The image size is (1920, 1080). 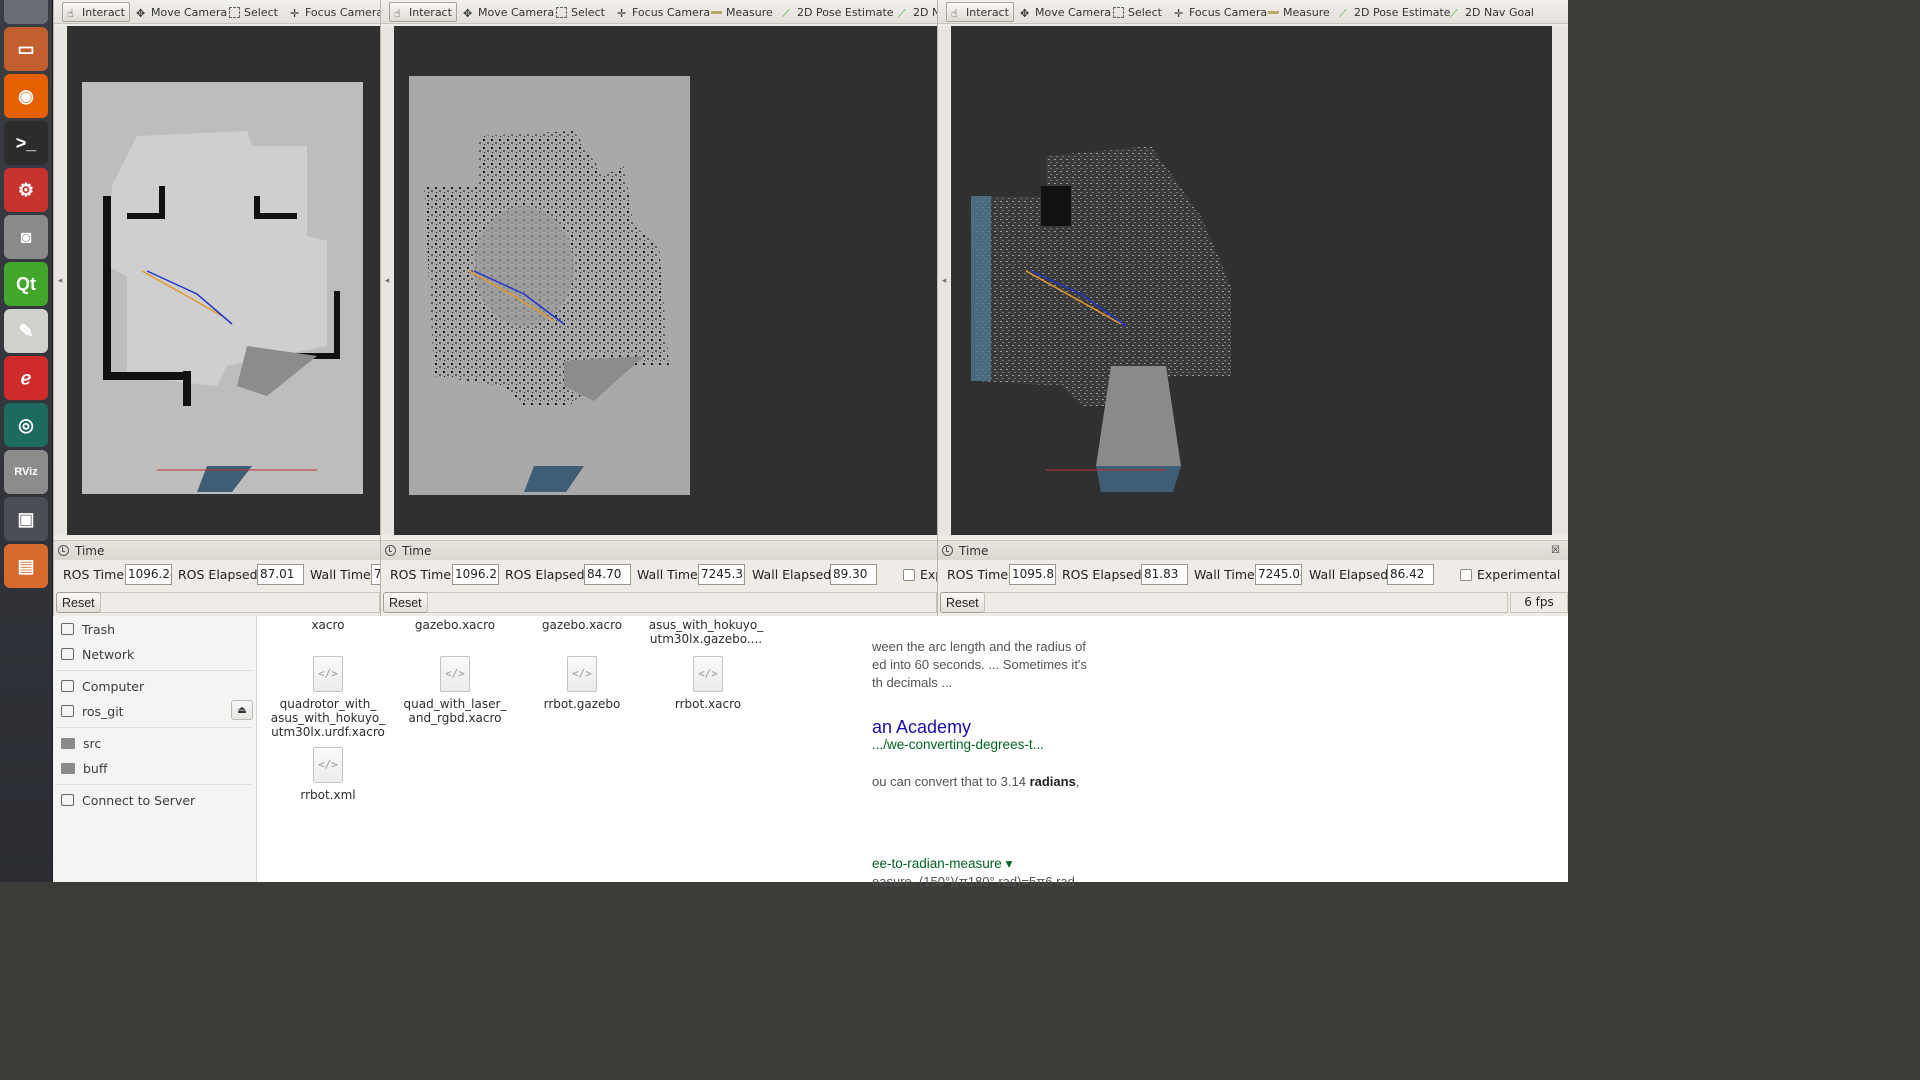 What do you see at coordinates (1278, 574) in the screenshot?
I see `wall-time-field: 7245.04` at bounding box center [1278, 574].